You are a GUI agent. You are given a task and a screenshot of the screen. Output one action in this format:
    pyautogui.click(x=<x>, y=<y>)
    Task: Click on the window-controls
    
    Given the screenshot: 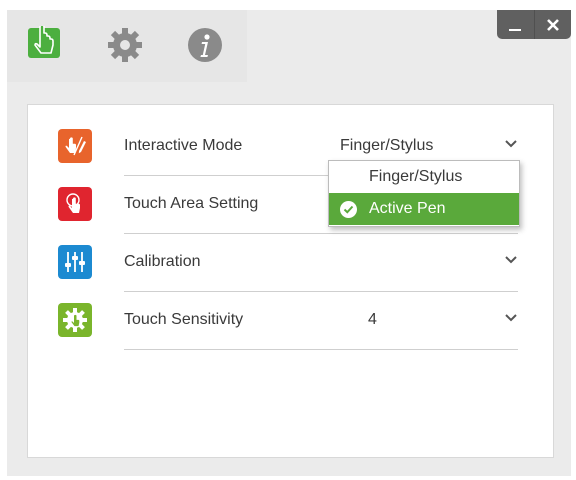 What is the action you would take?
    pyautogui.click(x=534, y=24)
    